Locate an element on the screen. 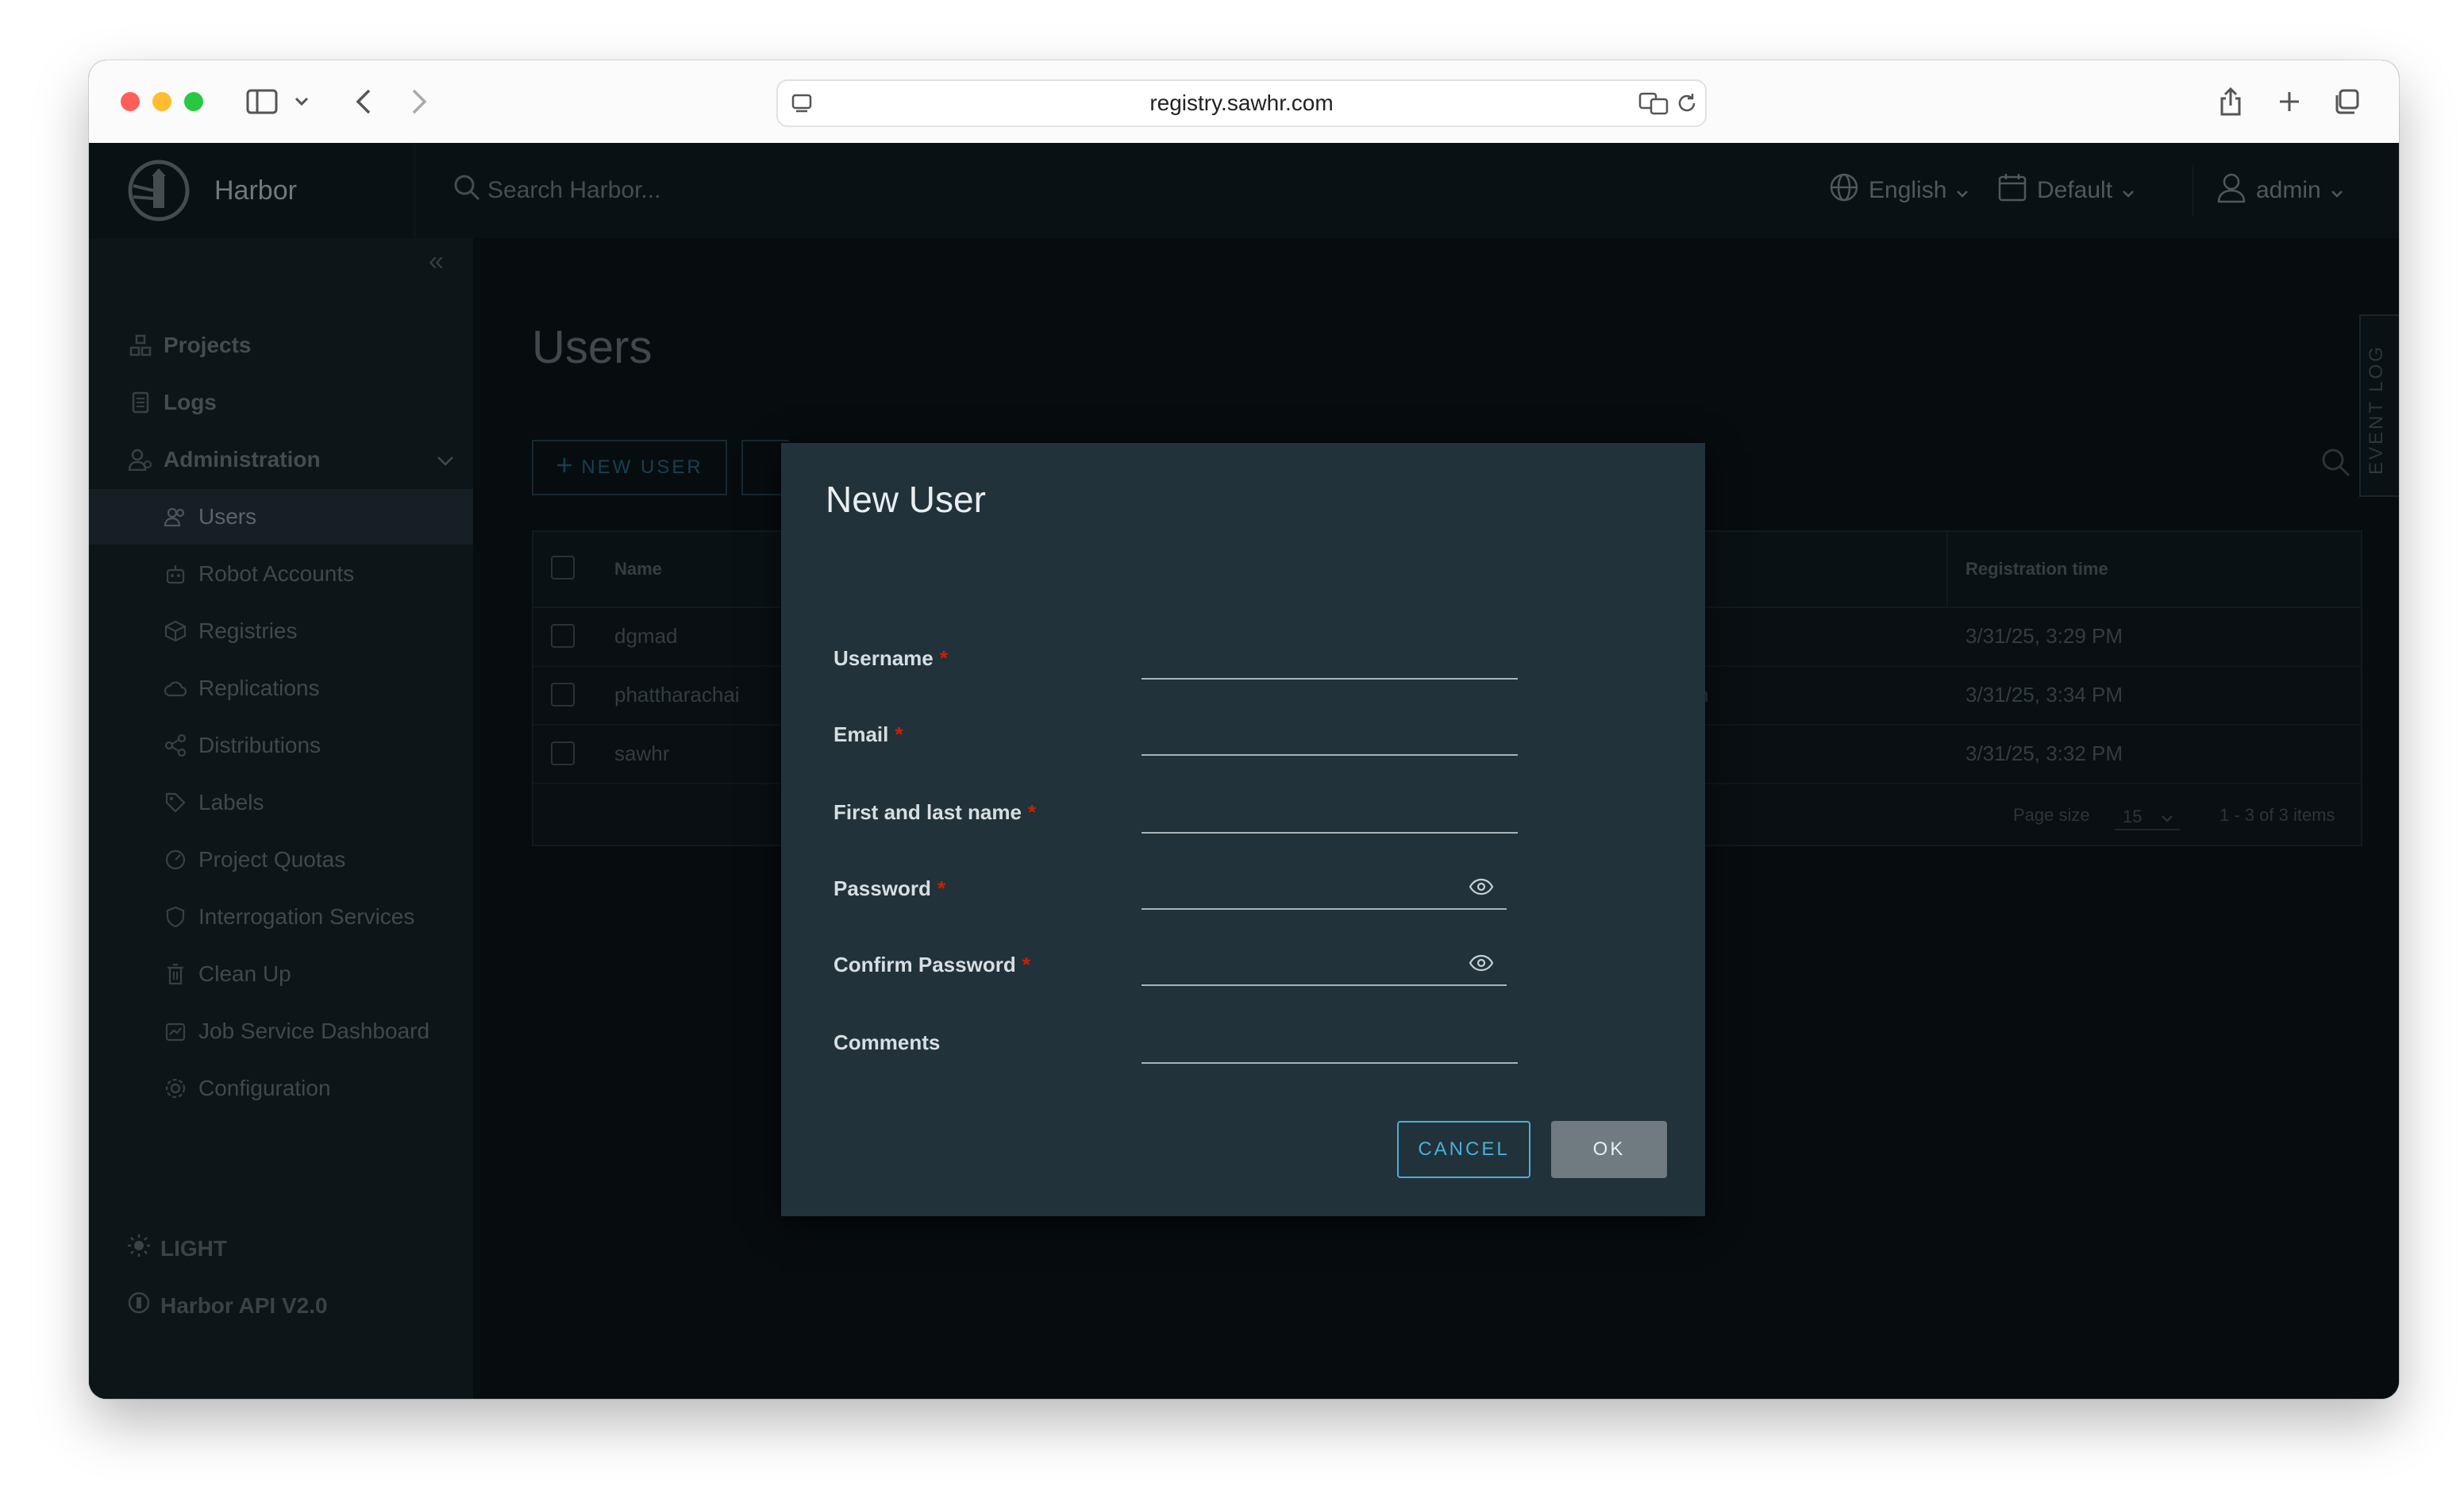  email-row: Email * is located at coordinates (1246, 739).